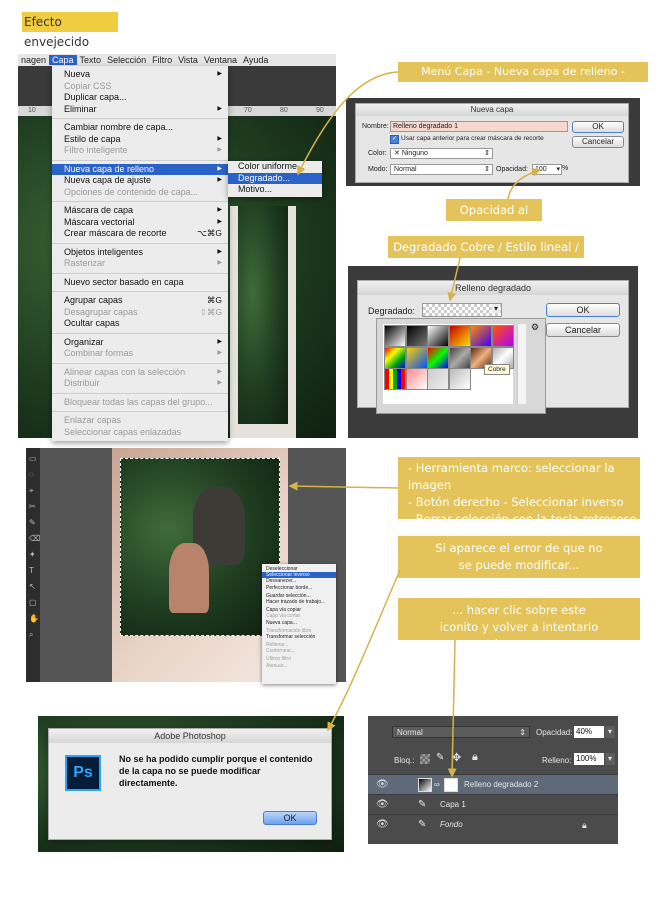 This screenshot has height=900, width=658. I want to click on arrow-opacity-to-field, so click(524, 183).